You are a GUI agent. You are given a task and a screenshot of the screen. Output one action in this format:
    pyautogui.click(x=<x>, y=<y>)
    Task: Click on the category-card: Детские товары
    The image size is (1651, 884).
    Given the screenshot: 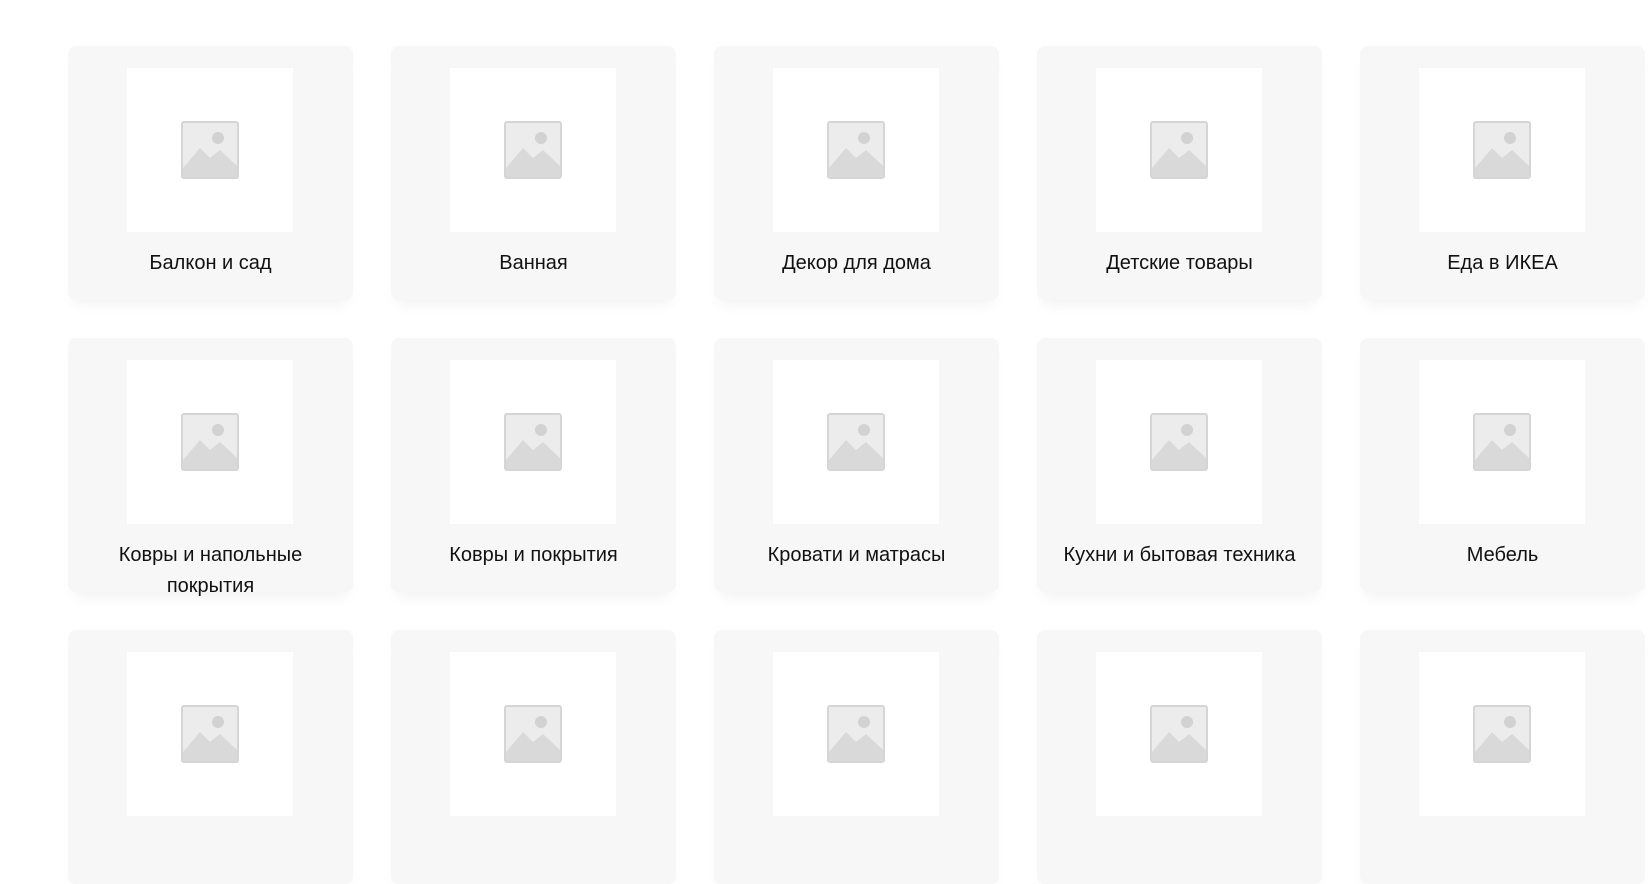 What is the action you would take?
    pyautogui.click(x=1179, y=173)
    